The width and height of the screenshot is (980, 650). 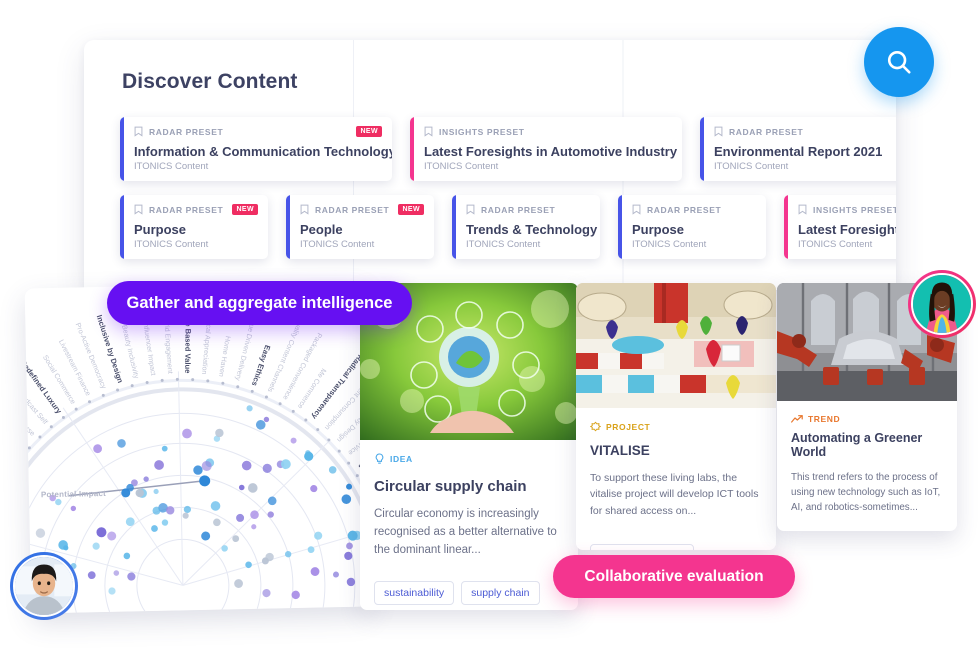 I want to click on card-tag: supply chain, so click(x=500, y=593).